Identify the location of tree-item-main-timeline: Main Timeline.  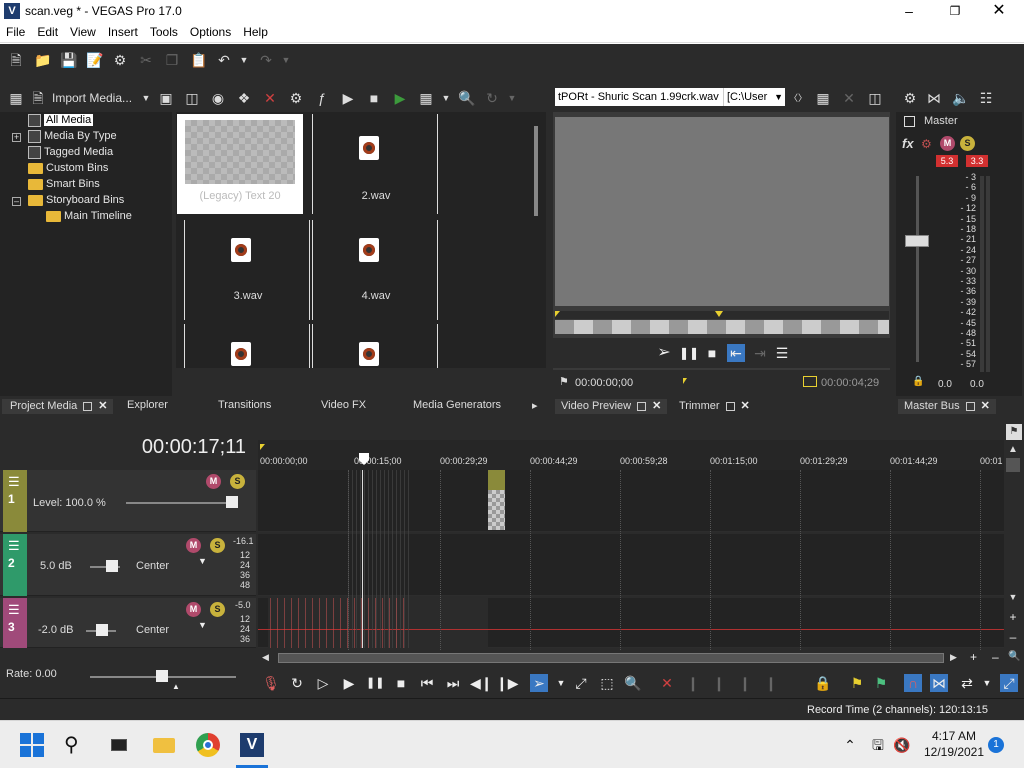
(89, 216).